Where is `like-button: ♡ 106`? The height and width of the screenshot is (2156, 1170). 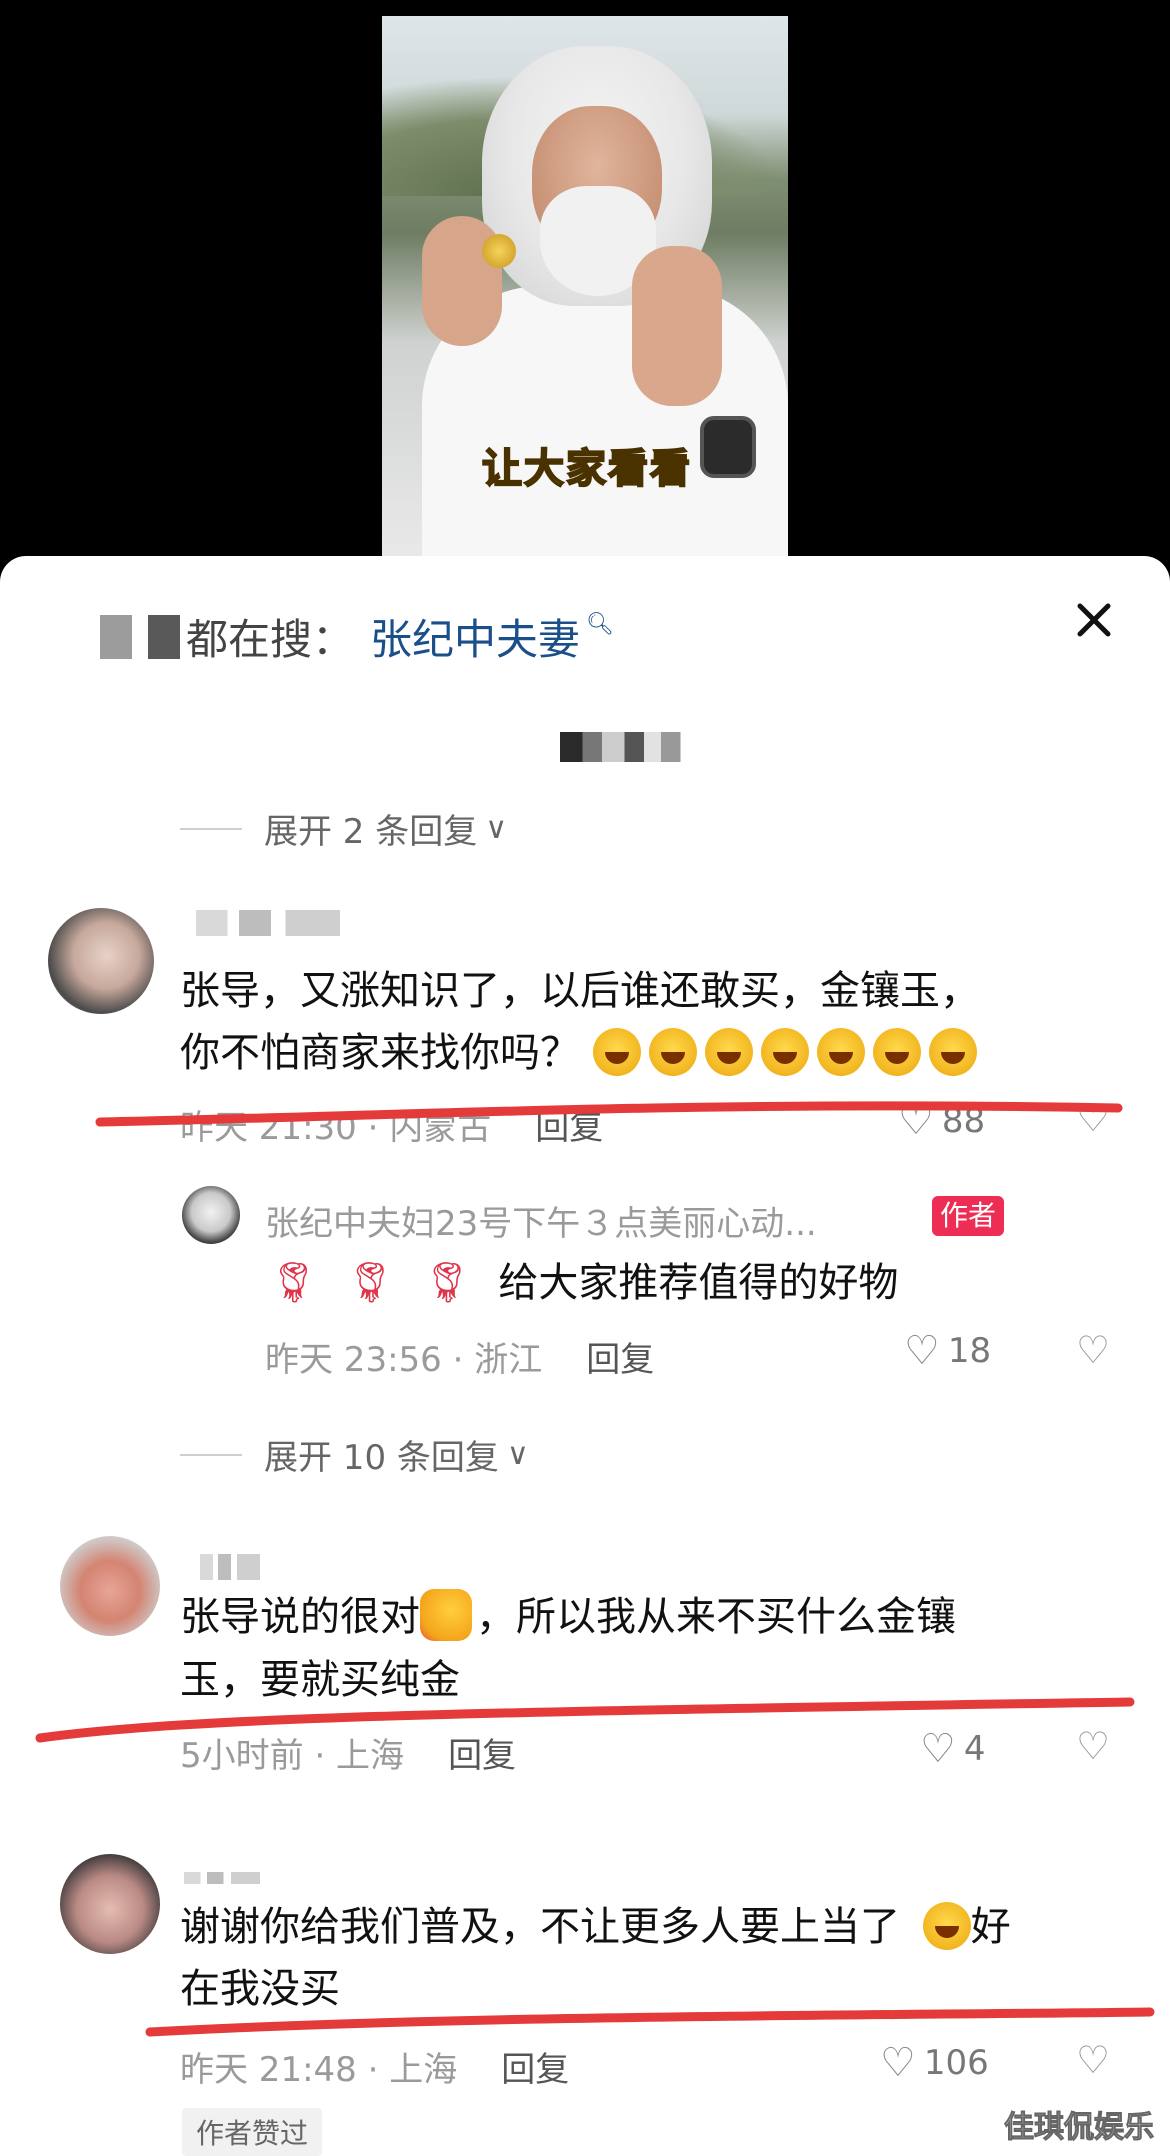
like-button: ♡ 106 is located at coordinates (934, 2063).